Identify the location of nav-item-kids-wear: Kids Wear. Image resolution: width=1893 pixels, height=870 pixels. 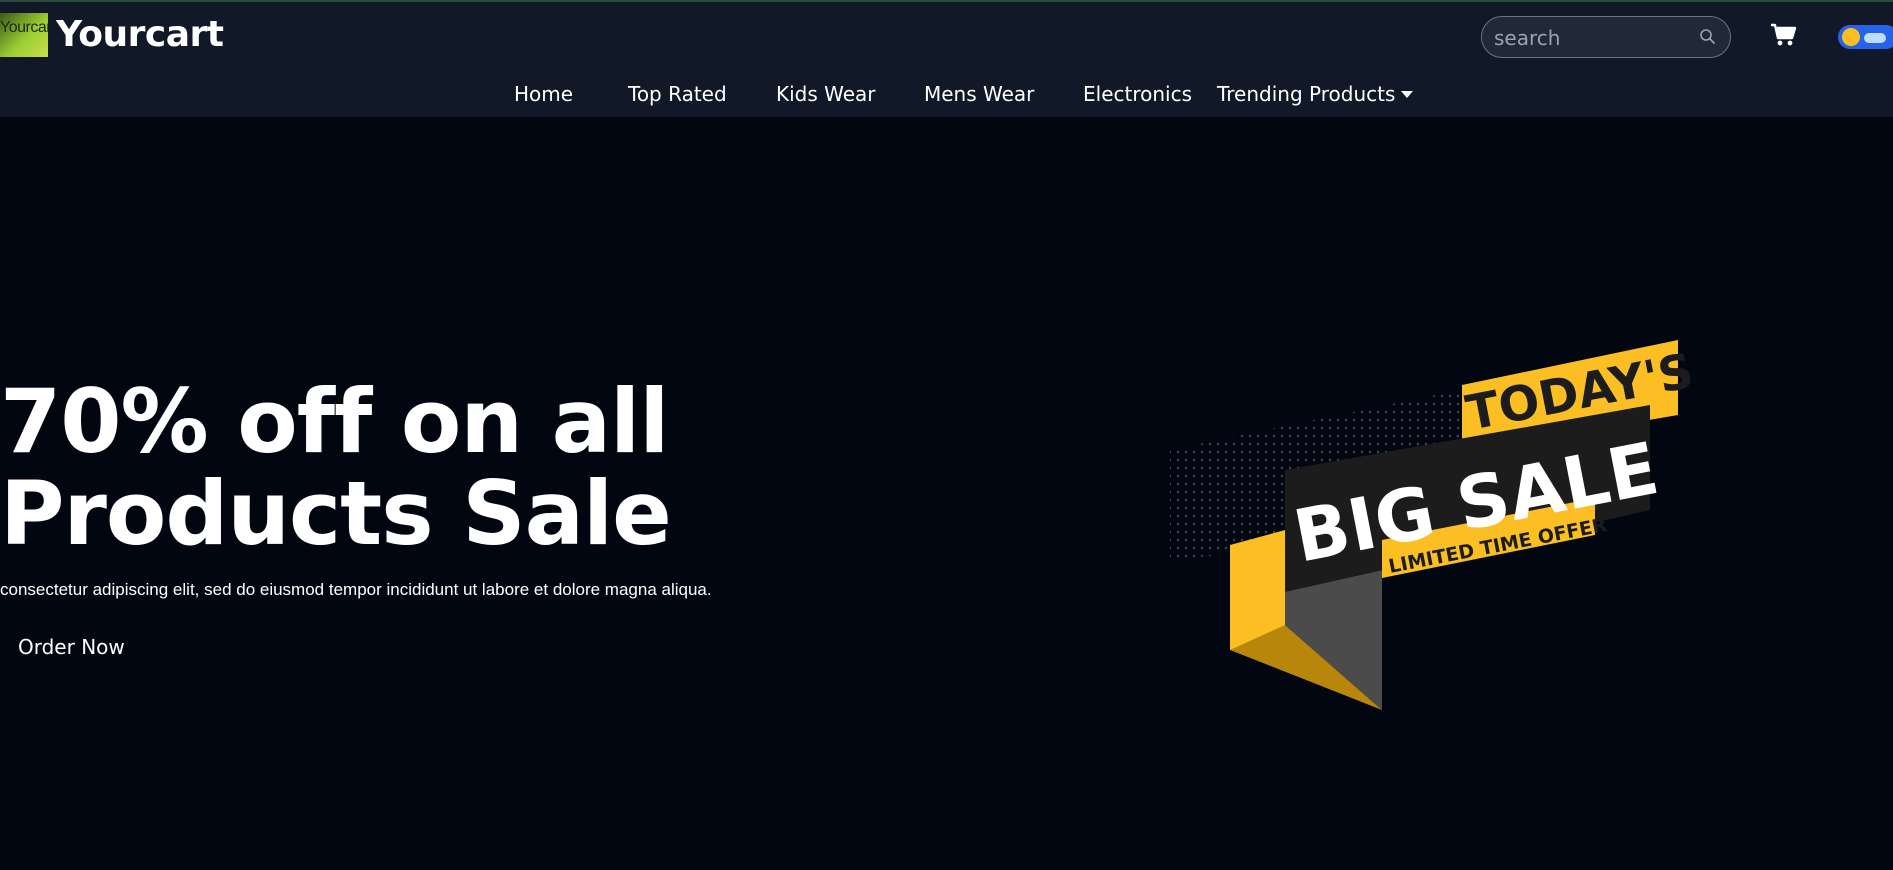
(826, 94).